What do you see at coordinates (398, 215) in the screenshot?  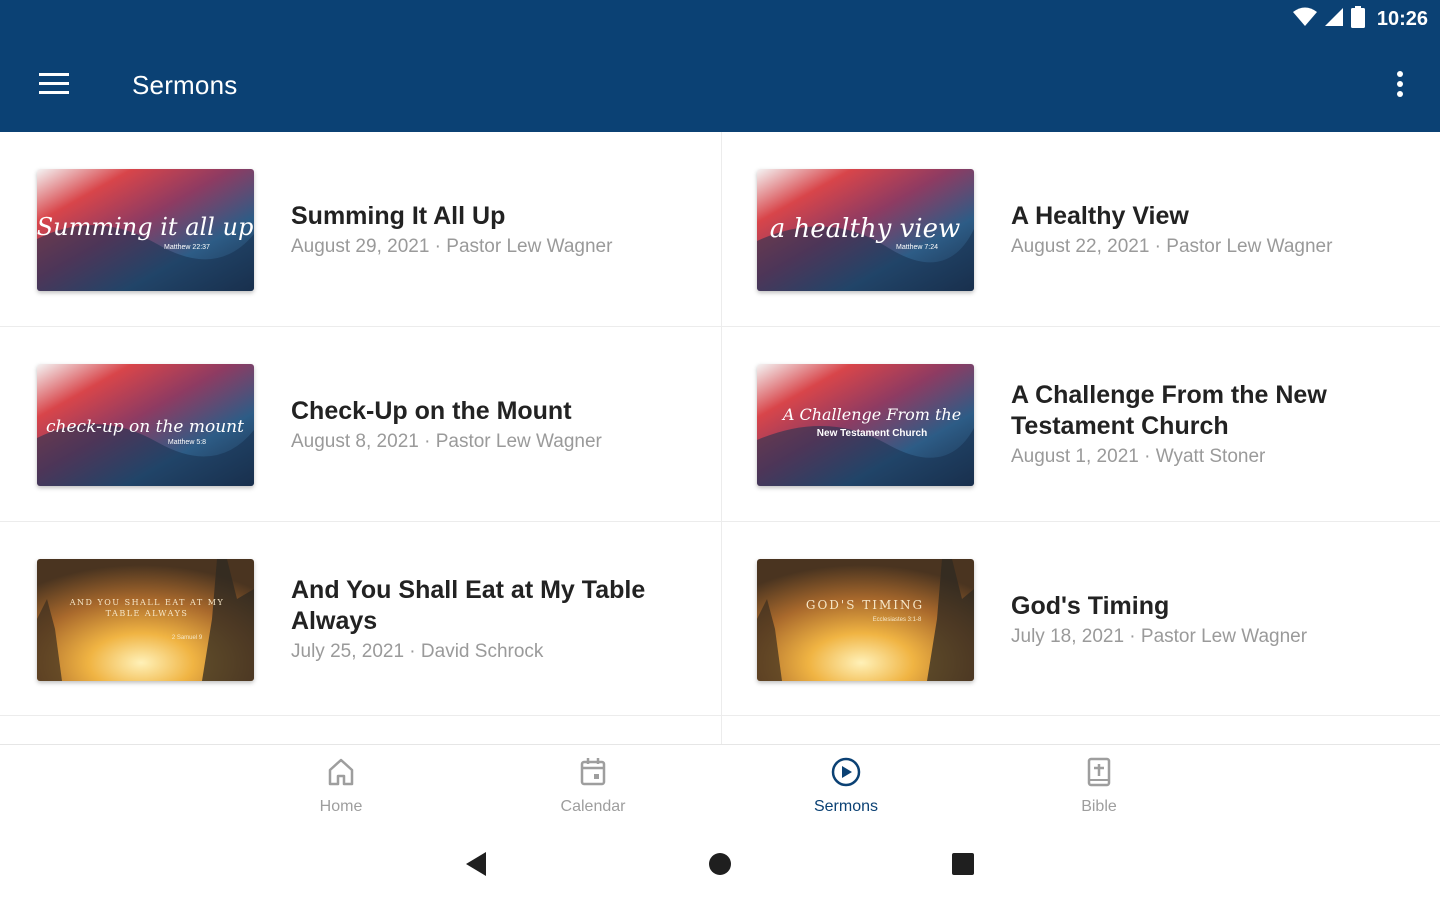 I see `sermon-title: Summing It All Up` at bounding box center [398, 215].